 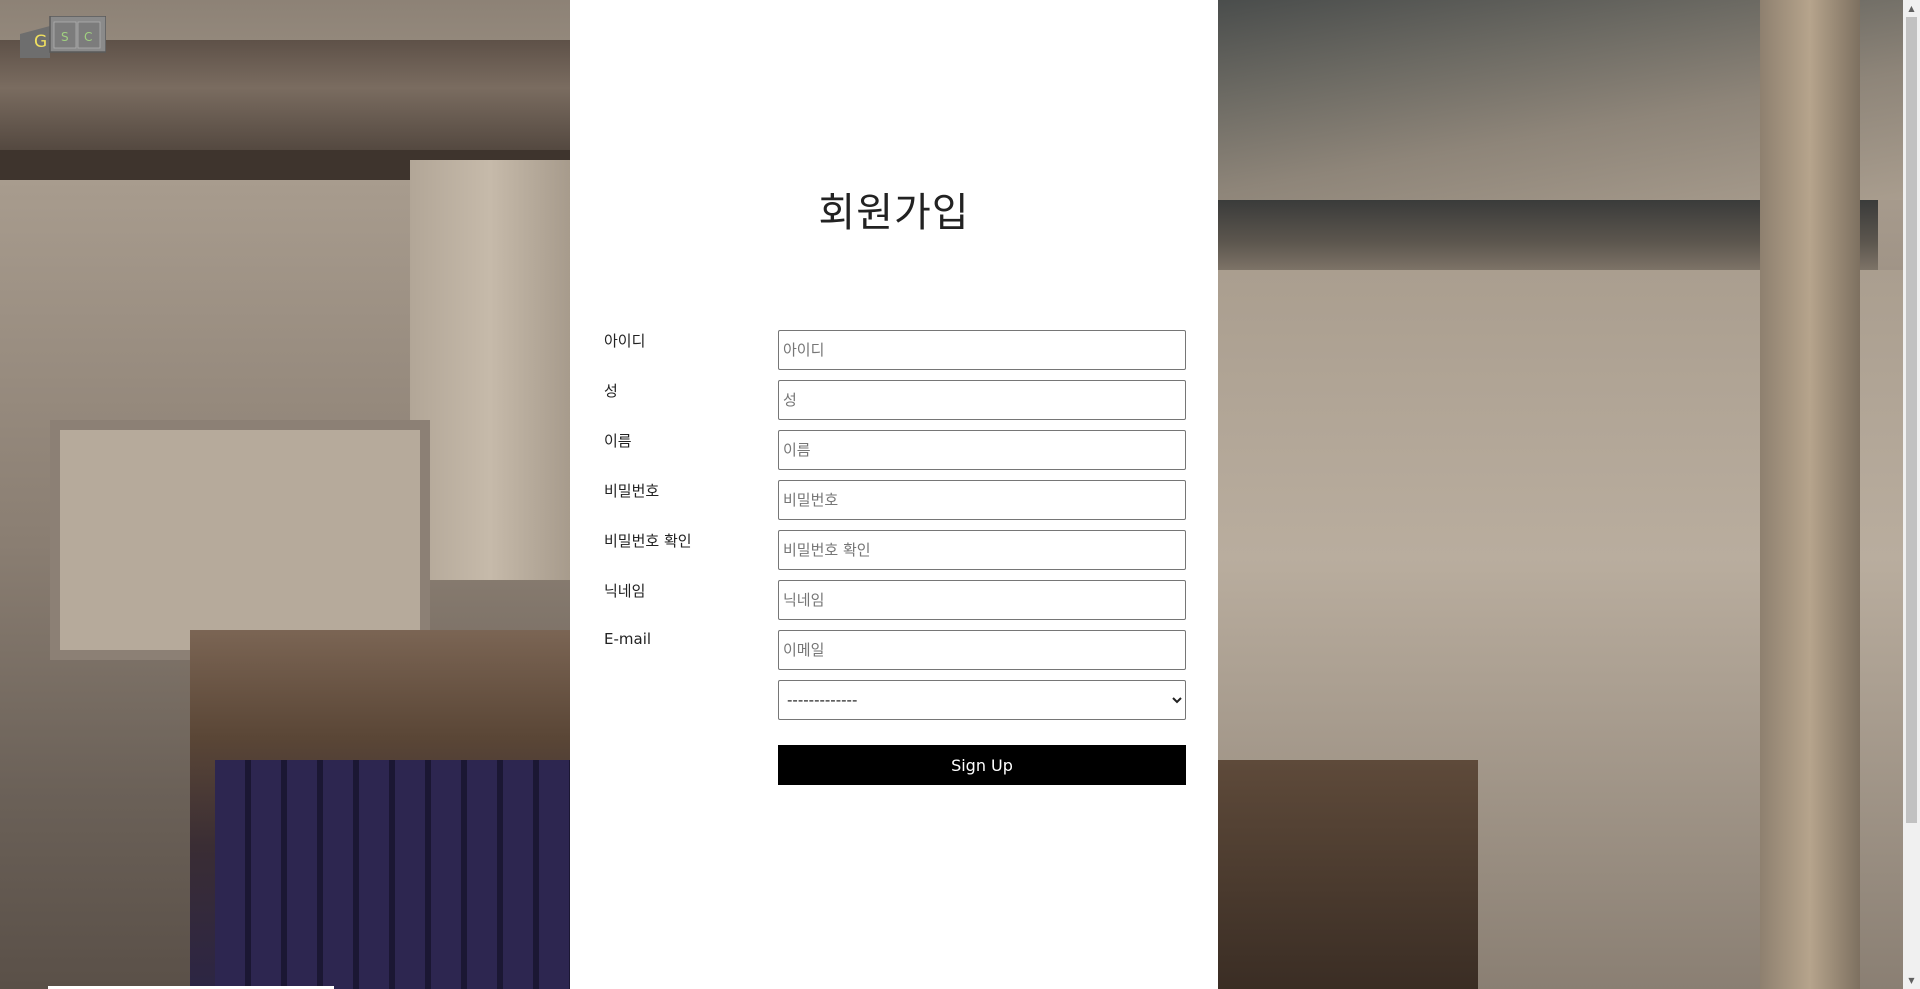 What do you see at coordinates (982, 500) in the screenshot?
I see `password-input` at bounding box center [982, 500].